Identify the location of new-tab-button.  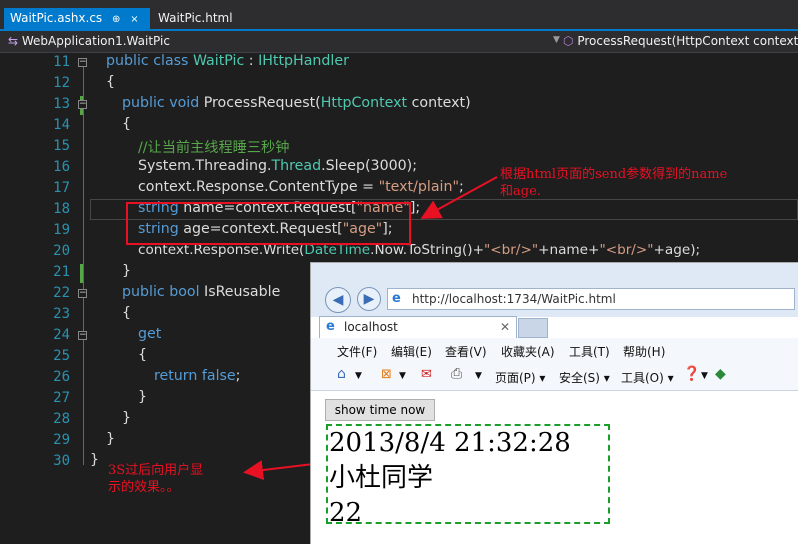
(533, 328).